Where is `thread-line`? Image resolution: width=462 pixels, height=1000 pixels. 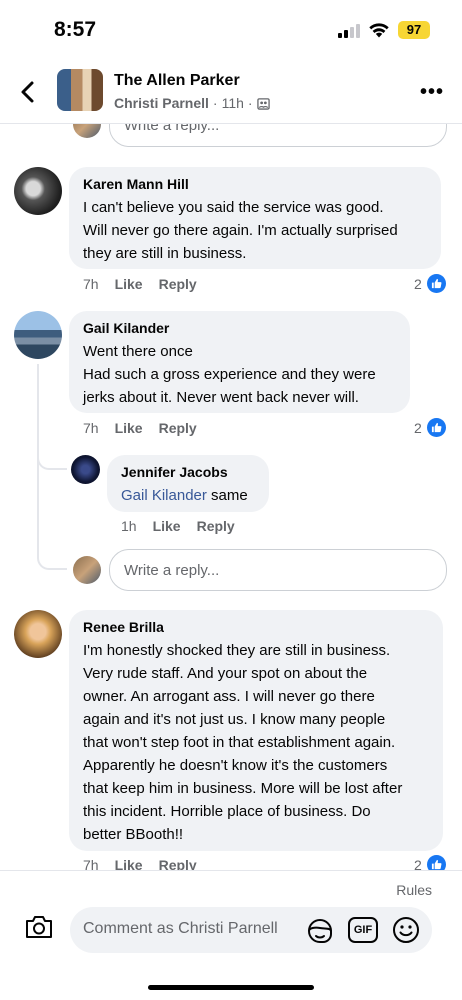 thread-line is located at coordinates (38, 449).